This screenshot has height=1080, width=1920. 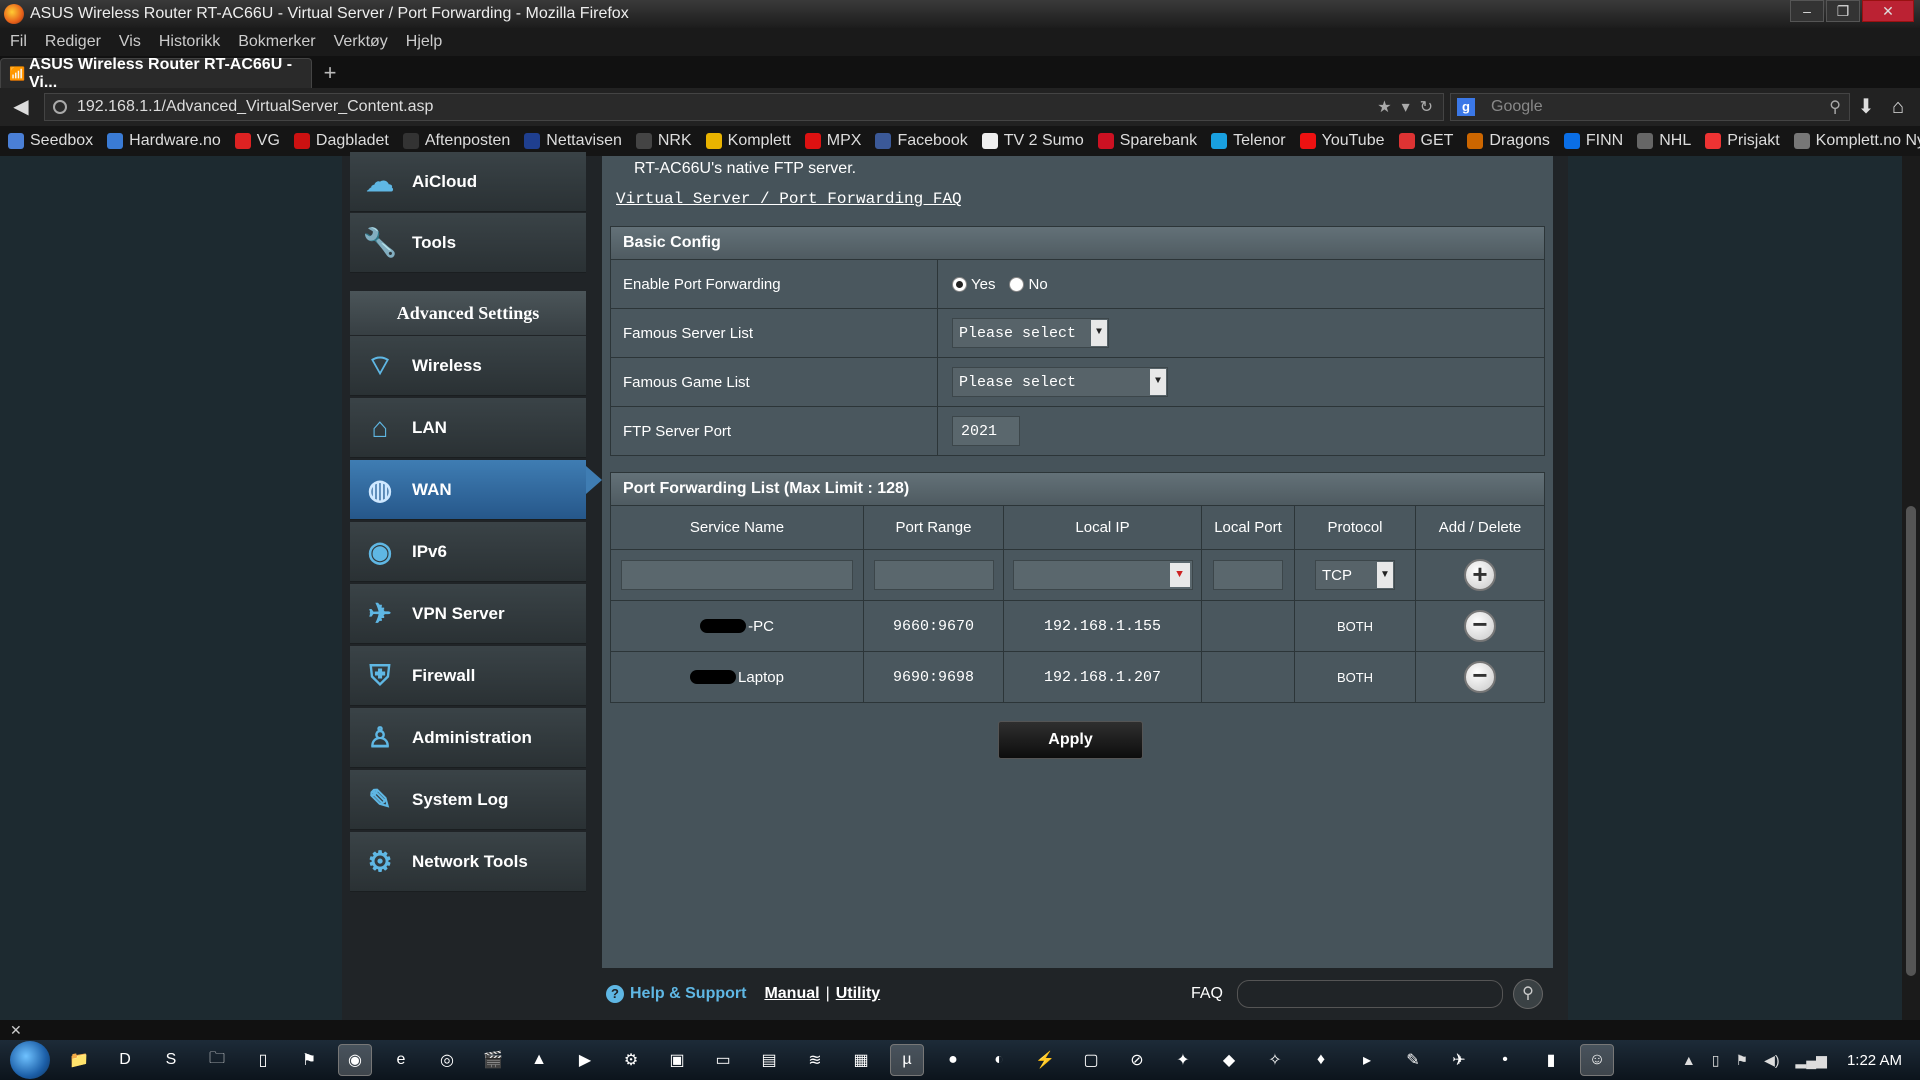 What do you see at coordinates (791, 994) in the screenshot?
I see `manual-link: Manual` at bounding box center [791, 994].